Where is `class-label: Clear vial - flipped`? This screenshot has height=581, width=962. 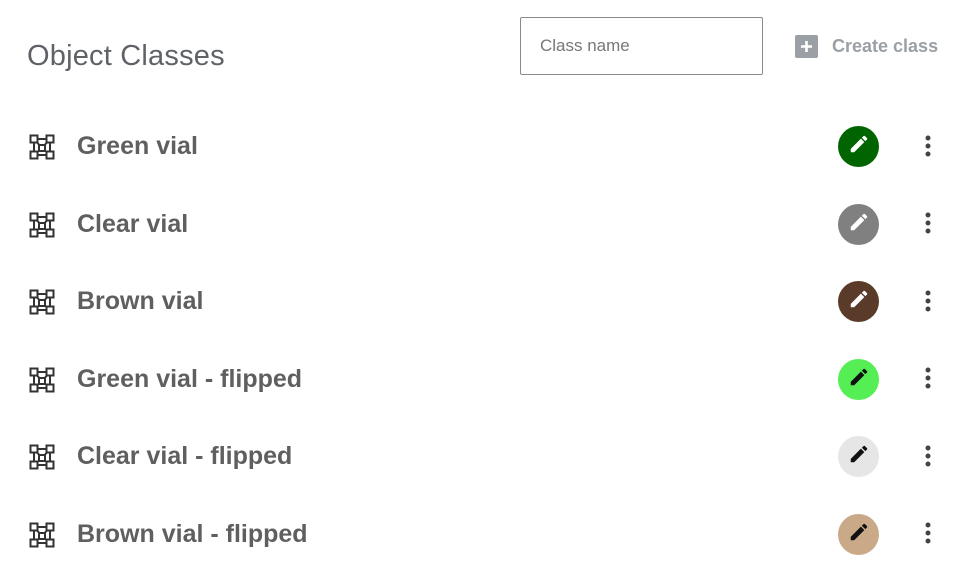
class-label: Clear vial - flipped is located at coordinates (184, 456).